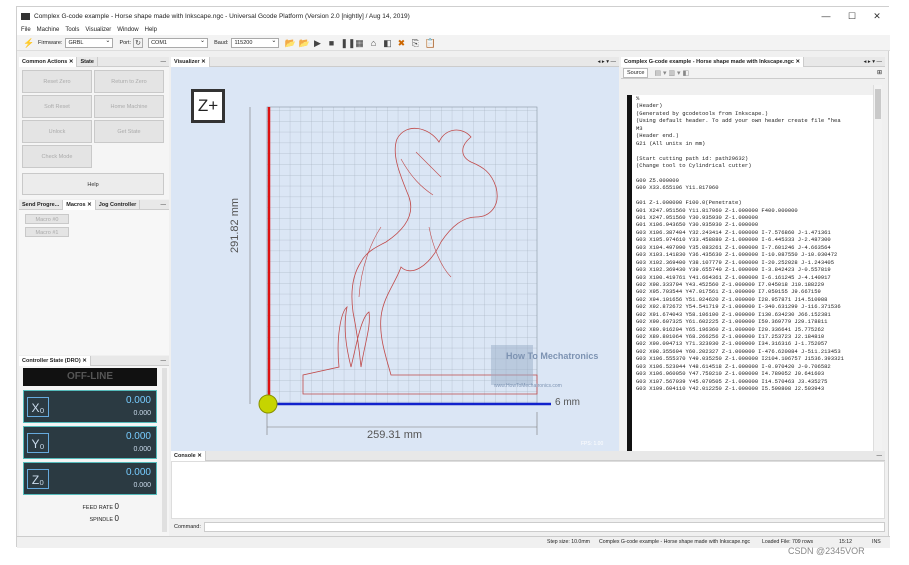  I want to click on spindle-value: 0, so click(116, 518).